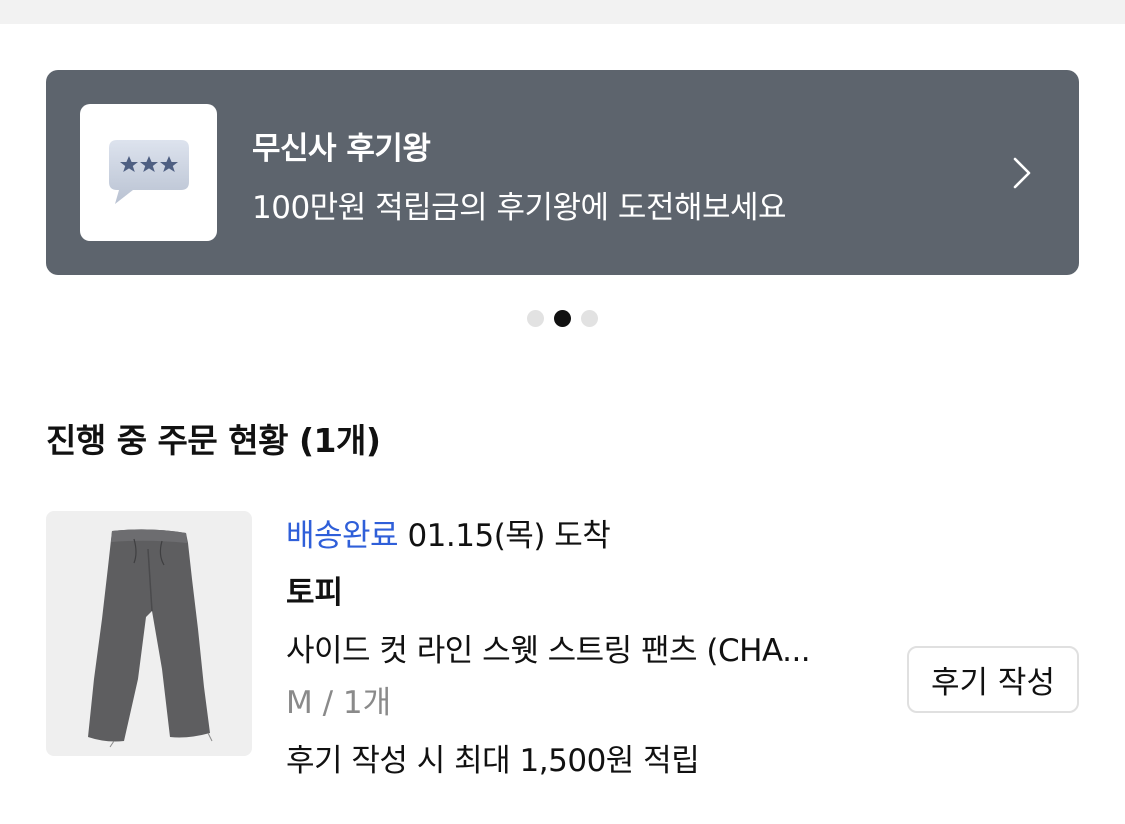  I want to click on carousel-dot-active, so click(562, 318).